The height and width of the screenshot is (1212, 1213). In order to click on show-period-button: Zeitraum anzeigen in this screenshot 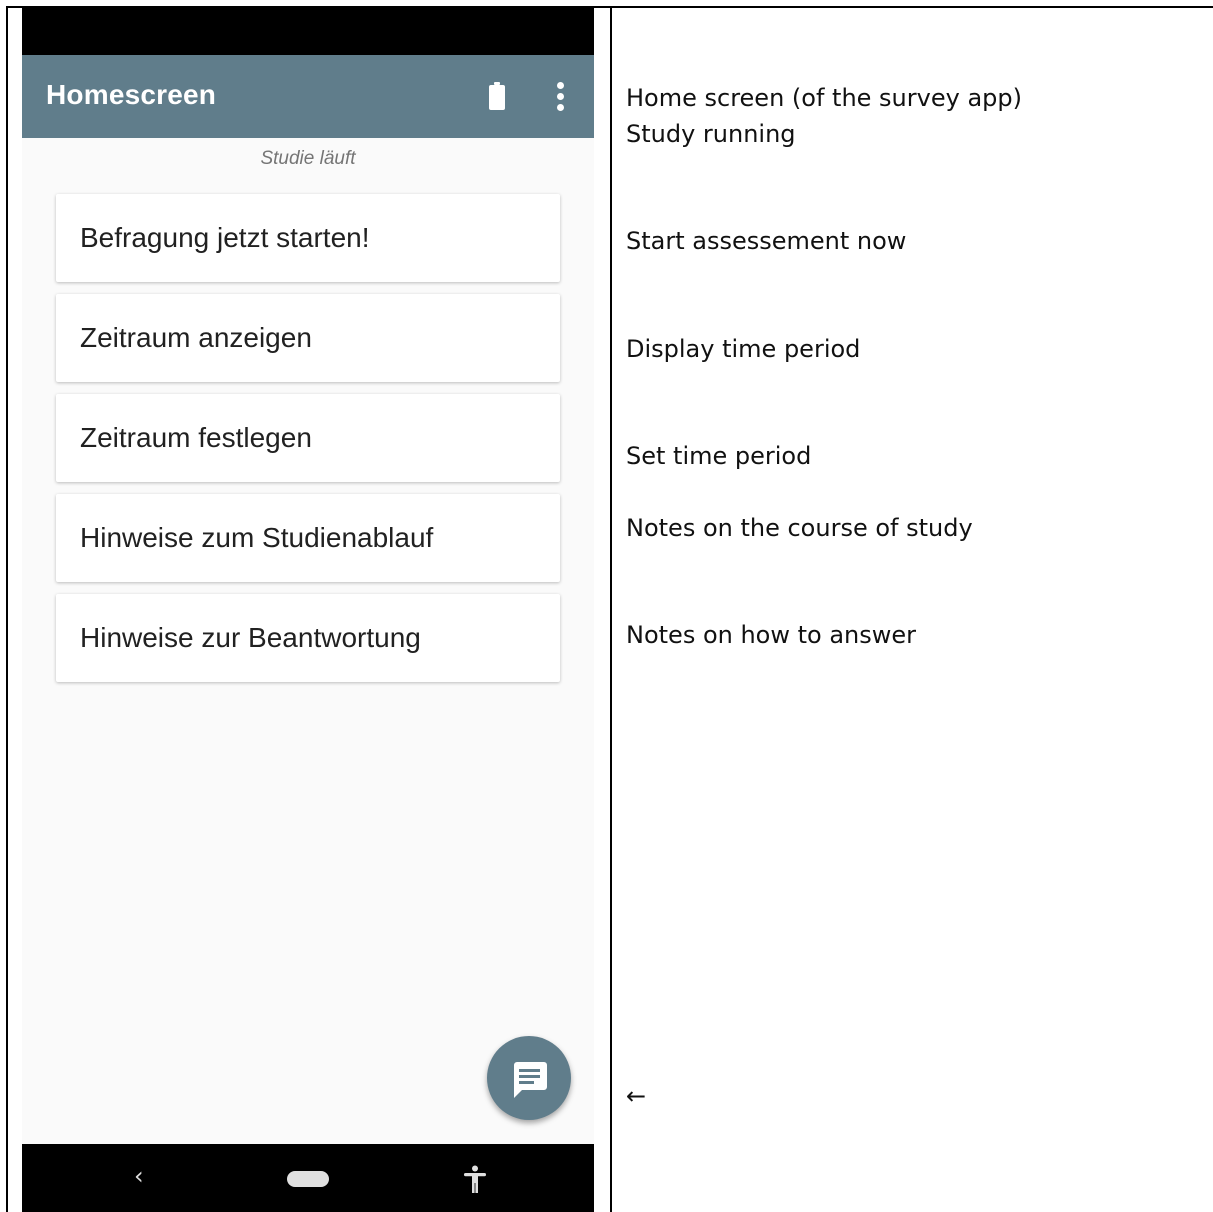, I will do `click(308, 338)`.